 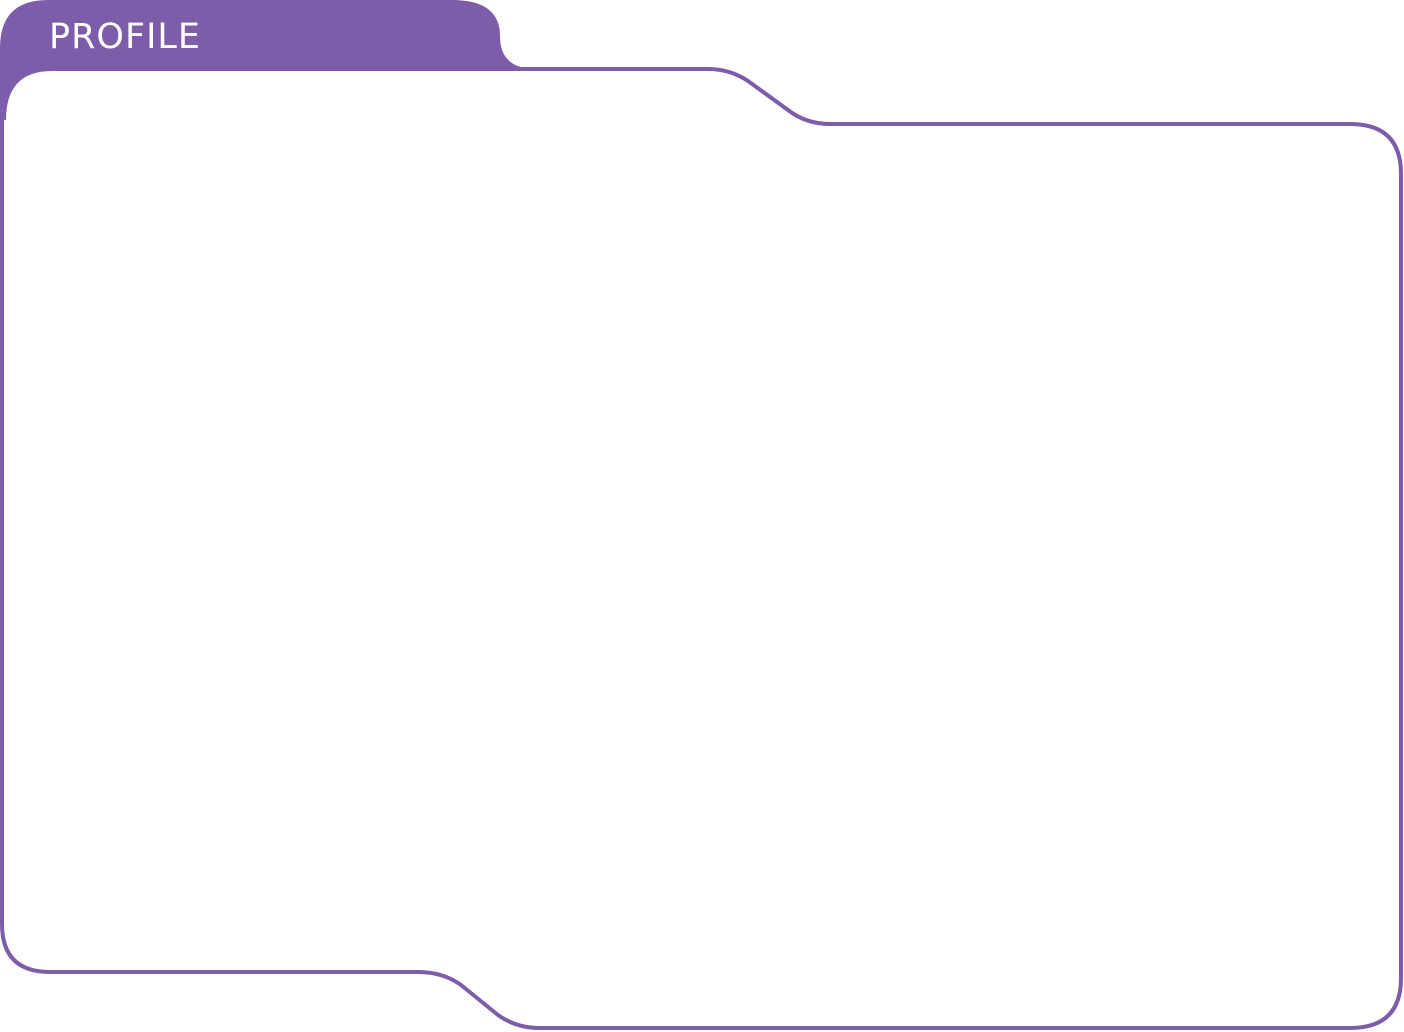 What do you see at coordinates (125, 37) in the screenshot?
I see `page-title: PROFILE` at bounding box center [125, 37].